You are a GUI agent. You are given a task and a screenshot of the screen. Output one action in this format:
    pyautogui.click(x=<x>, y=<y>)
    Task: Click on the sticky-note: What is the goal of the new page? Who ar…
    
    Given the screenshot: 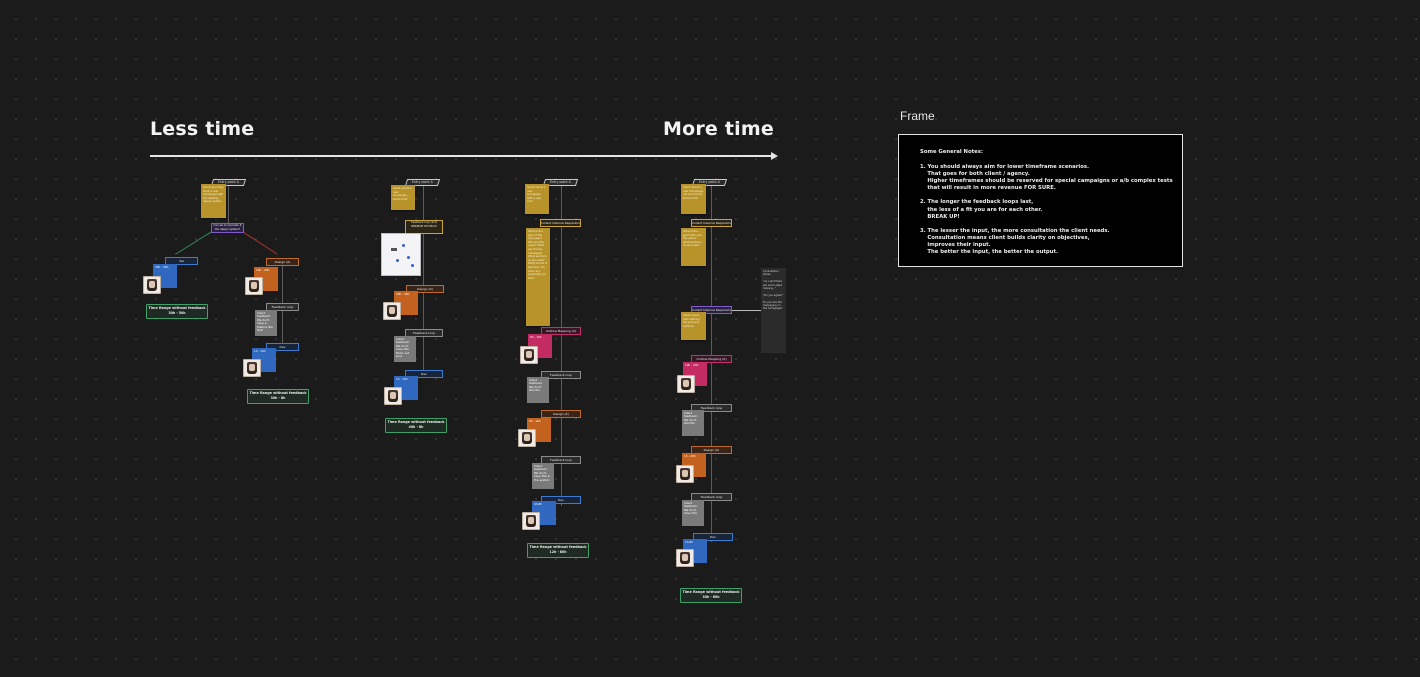 What is the action you would take?
    pyautogui.click(x=538, y=277)
    